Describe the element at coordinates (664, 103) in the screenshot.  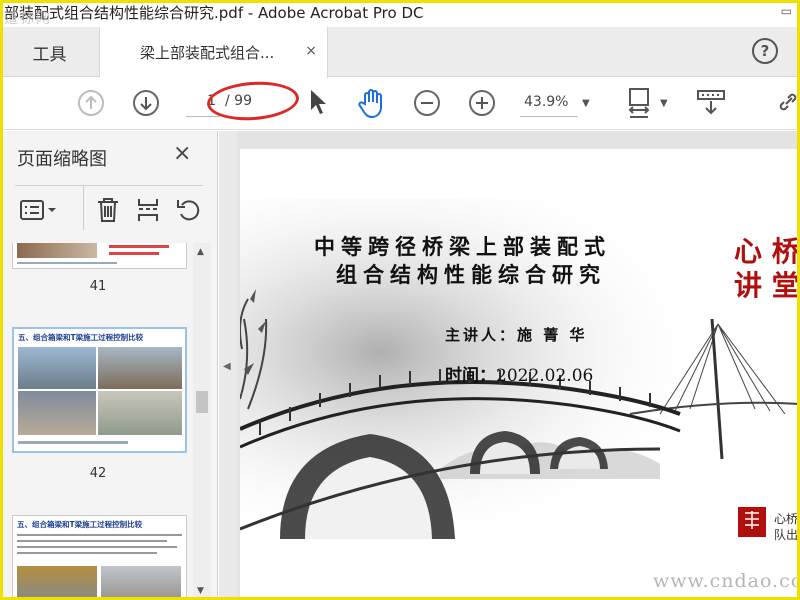
I see `fit-dropdown-icon: ▼` at that location.